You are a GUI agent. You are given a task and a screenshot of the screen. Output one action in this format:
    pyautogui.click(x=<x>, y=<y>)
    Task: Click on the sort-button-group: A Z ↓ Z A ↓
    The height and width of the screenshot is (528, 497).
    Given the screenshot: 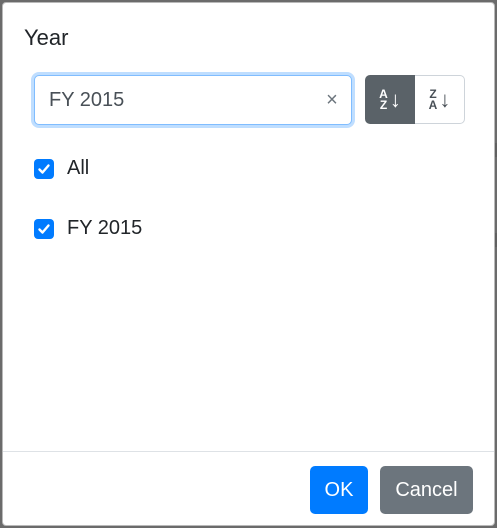 What is the action you would take?
    pyautogui.click(x=415, y=99)
    